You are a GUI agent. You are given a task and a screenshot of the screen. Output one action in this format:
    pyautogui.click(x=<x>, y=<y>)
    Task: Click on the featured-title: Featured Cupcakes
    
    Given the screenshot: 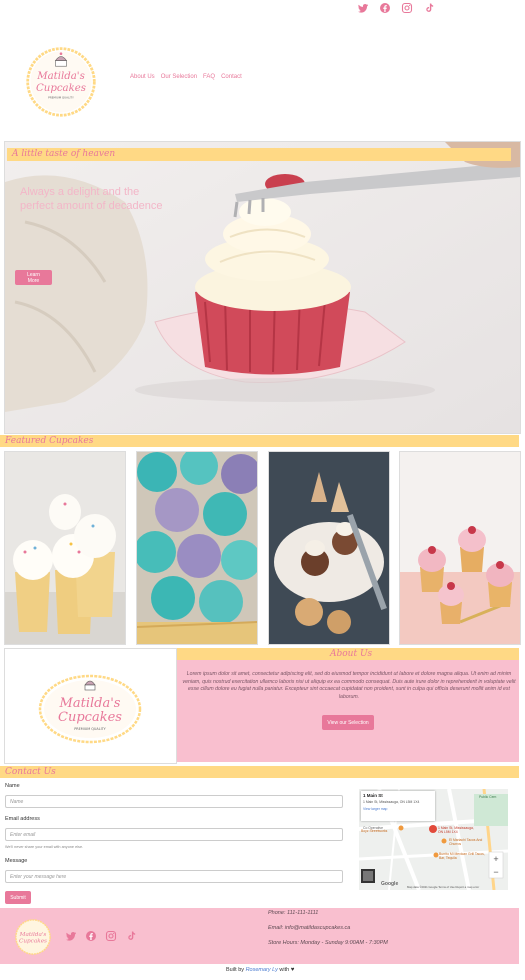 What is the action you would take?
    pyautogui.click(x=49, y=441)
    